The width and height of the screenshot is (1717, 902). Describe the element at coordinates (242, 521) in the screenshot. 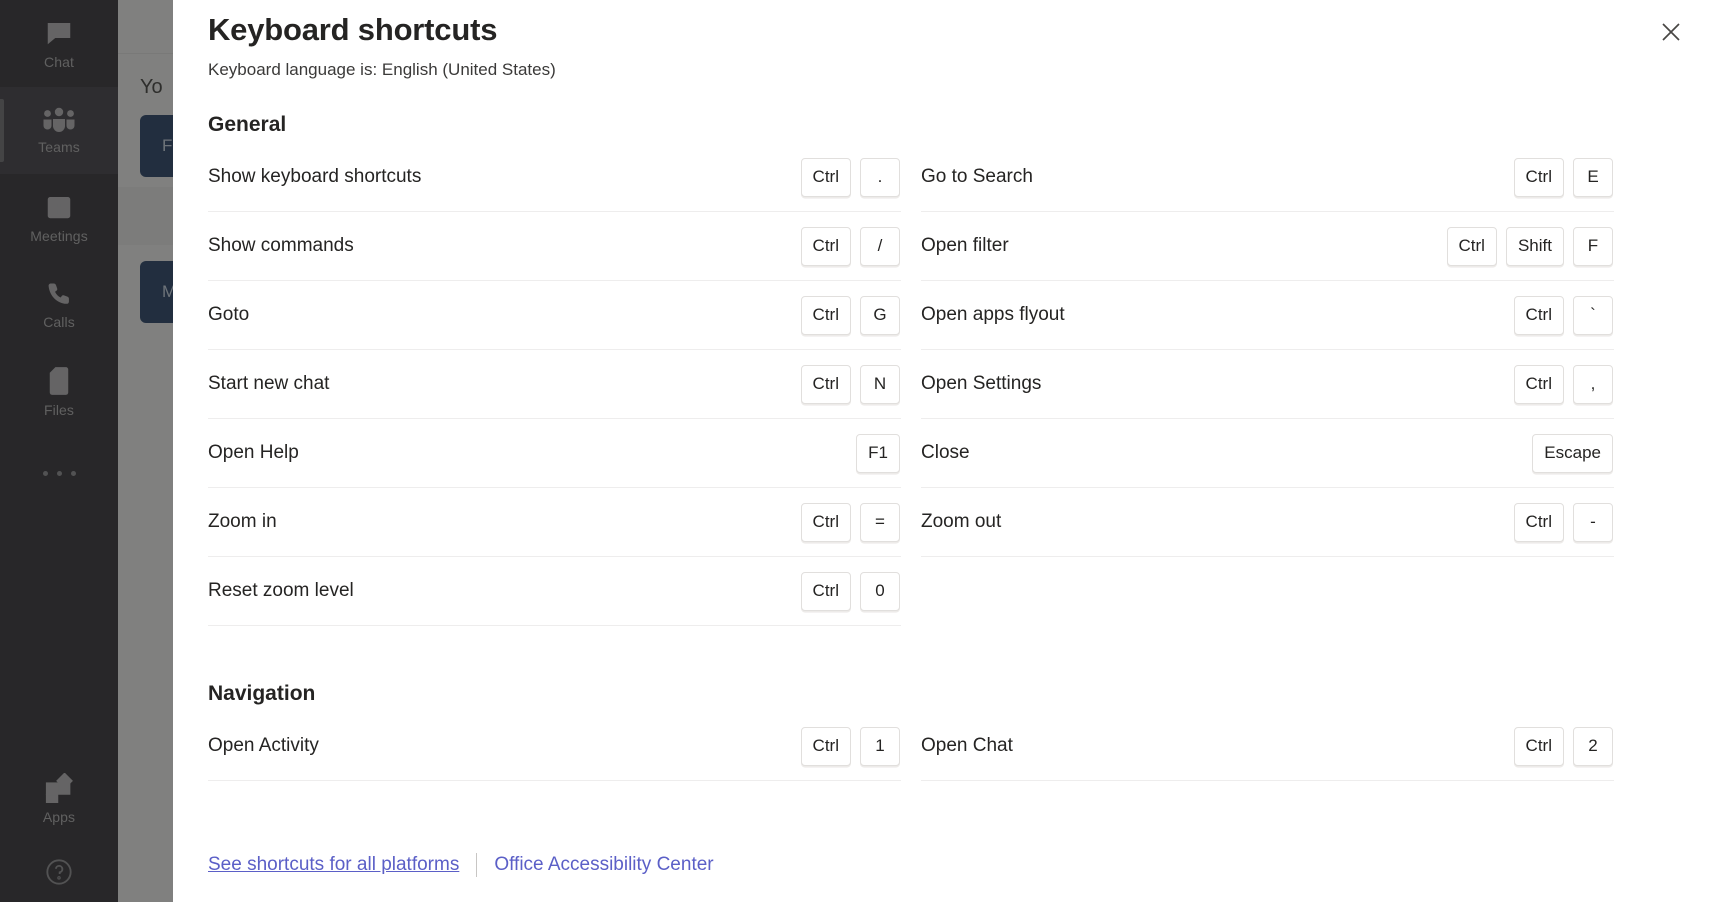

I see `shortcut-label: Zoom in` at that location.